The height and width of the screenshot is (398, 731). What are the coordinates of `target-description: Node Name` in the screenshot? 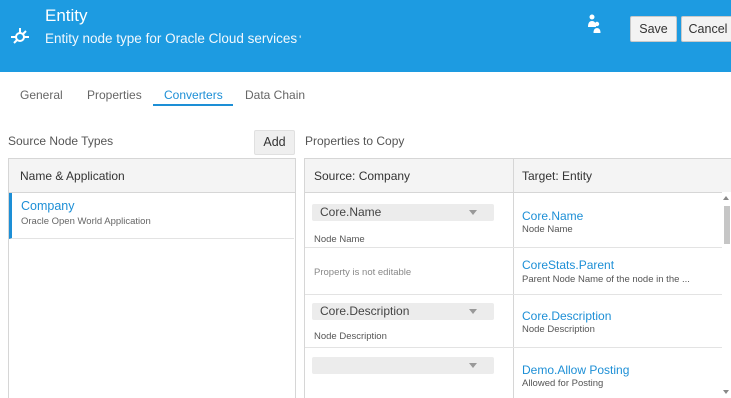 It's located at (547, 229).